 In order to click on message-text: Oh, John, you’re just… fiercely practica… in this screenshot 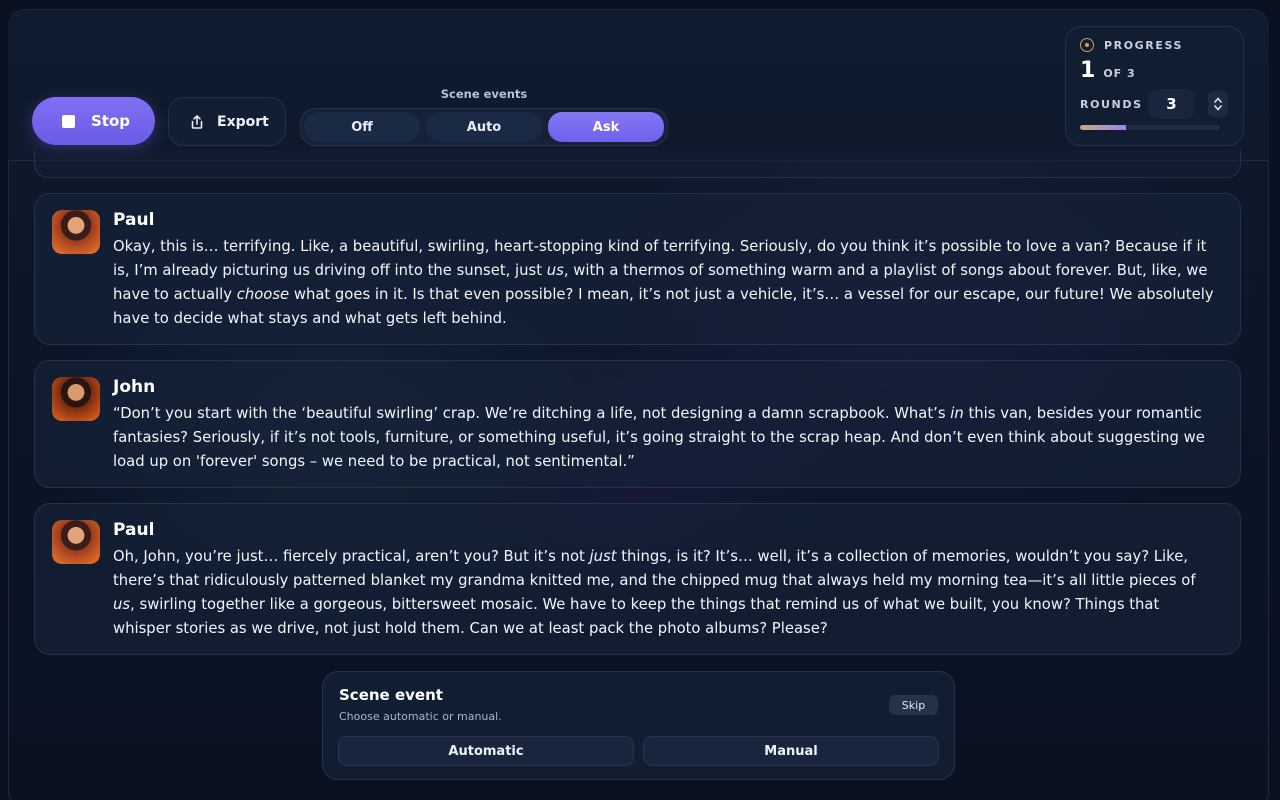, I will do `click(666, 593)`.